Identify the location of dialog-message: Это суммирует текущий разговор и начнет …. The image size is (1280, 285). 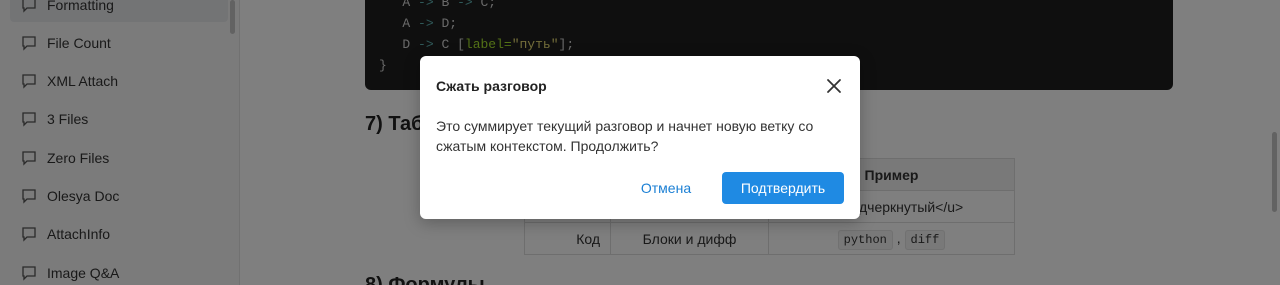
(625, 136).